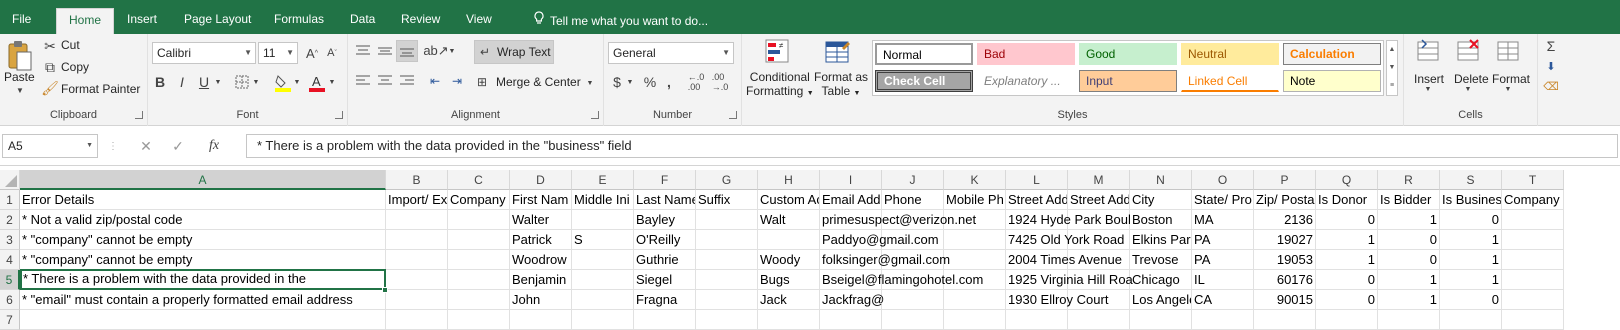 The width and height of the screenshot is (1620, 330). I want to click on column-header-l: L, so click(1037, 180).